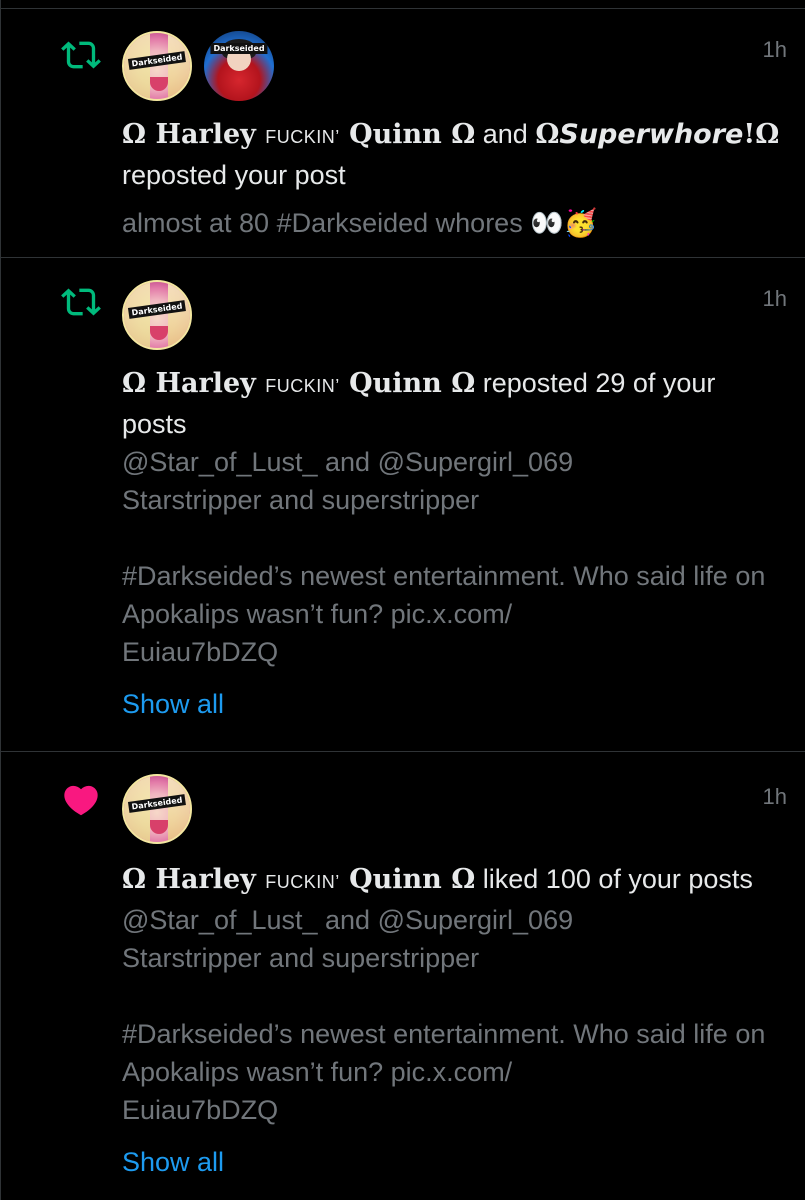 The height and width of the screenshot is (1200, 805). I want to click on preview-text: almost at 80 #Darkseided whores, so click(322, 223).